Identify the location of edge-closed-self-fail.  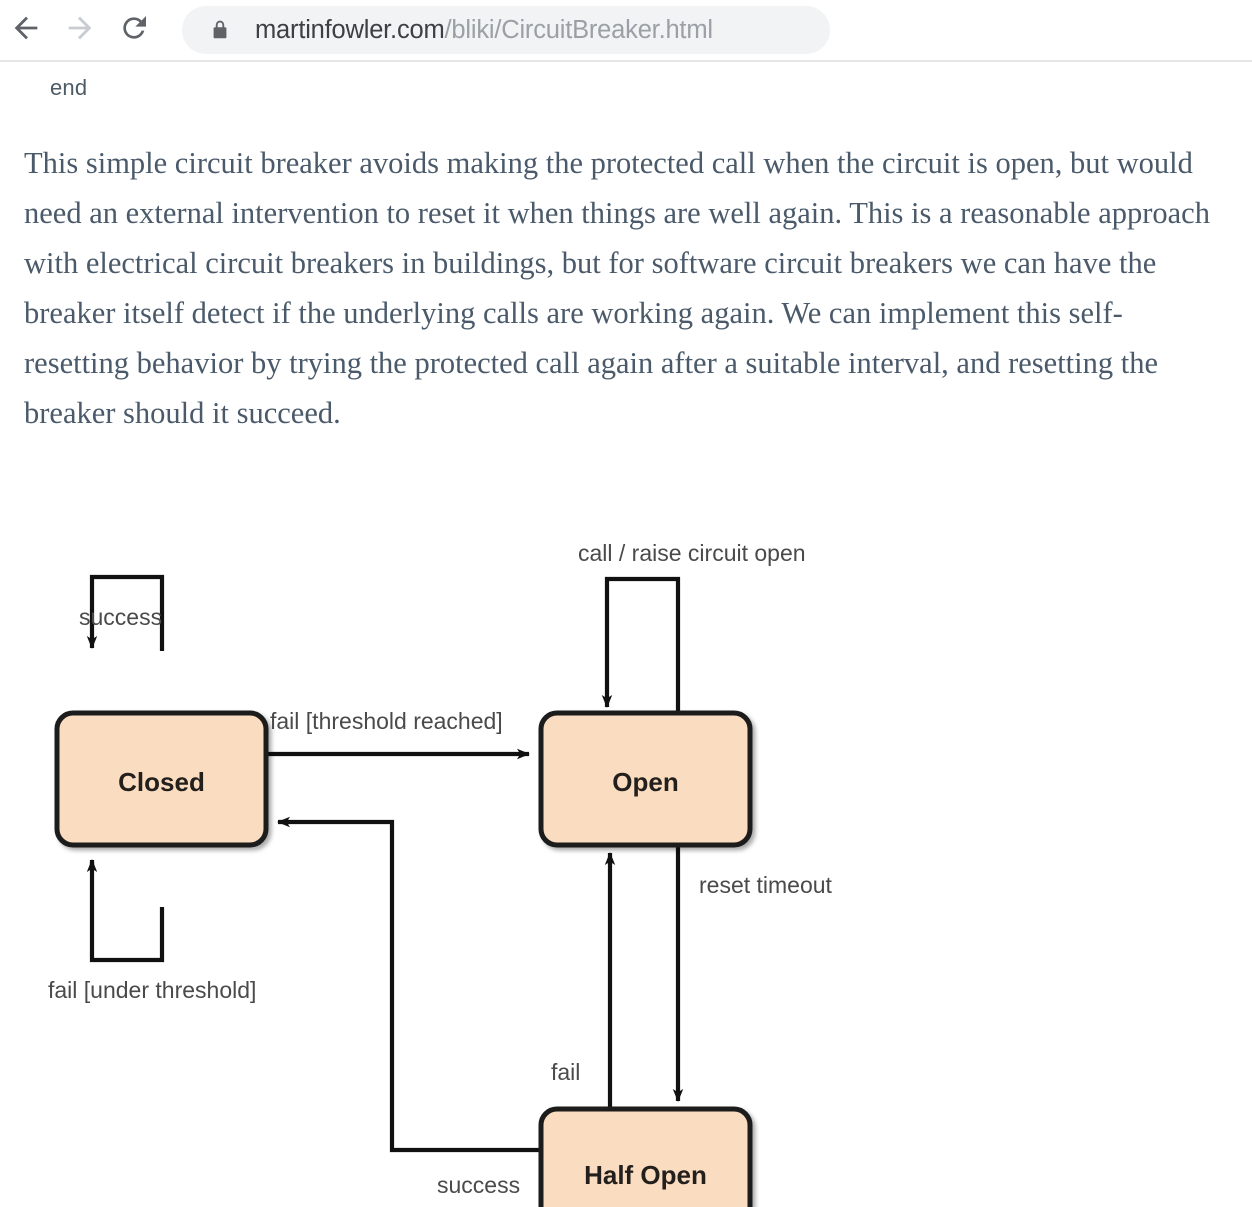
(125, 911).